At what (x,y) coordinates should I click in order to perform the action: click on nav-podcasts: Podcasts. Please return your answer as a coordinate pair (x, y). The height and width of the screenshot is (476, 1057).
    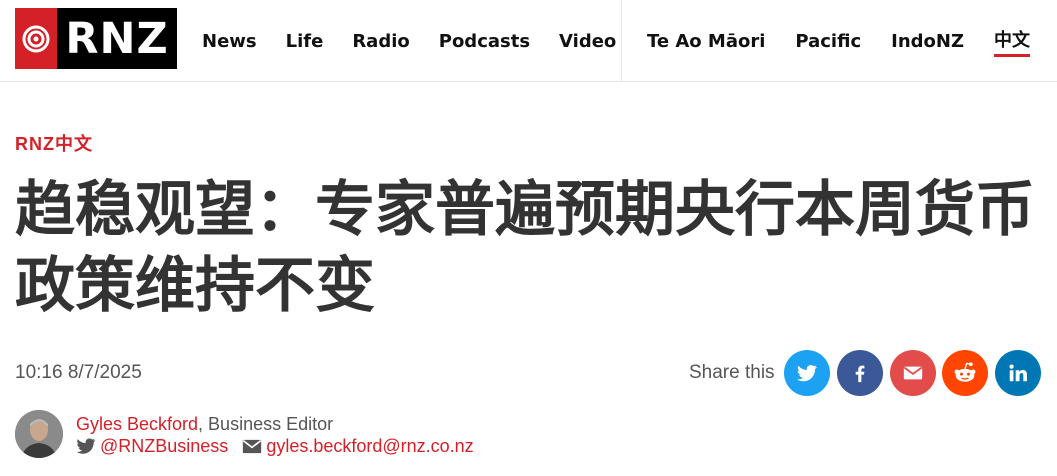
    Looking at the image, I should click on (484, 41).